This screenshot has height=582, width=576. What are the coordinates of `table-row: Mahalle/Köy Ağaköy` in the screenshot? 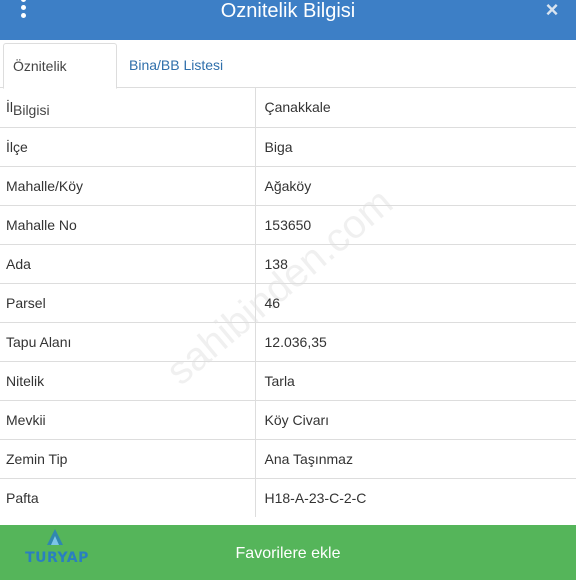 It's located at (288, 185).